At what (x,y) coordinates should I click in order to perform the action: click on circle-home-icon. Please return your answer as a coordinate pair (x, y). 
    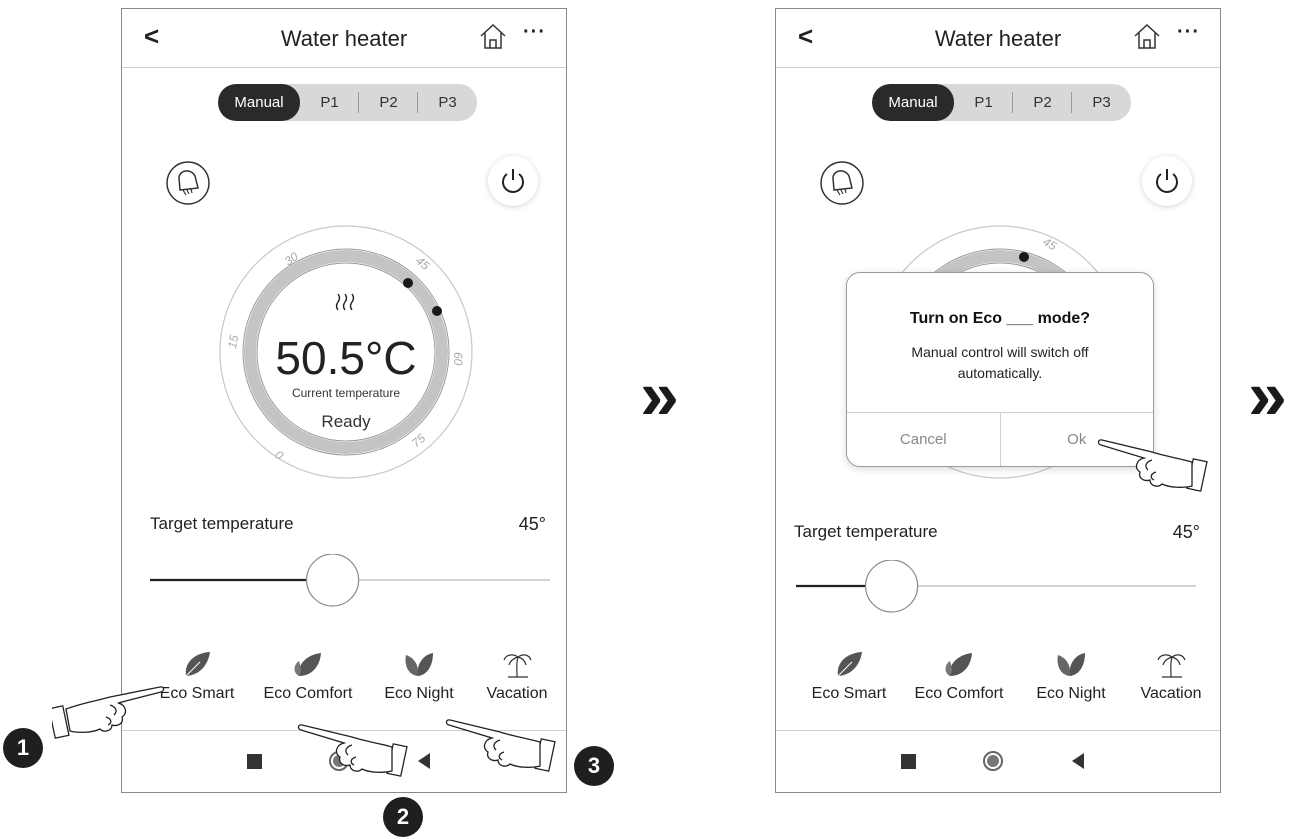
    Looking at the image, I should click on (993, 761).